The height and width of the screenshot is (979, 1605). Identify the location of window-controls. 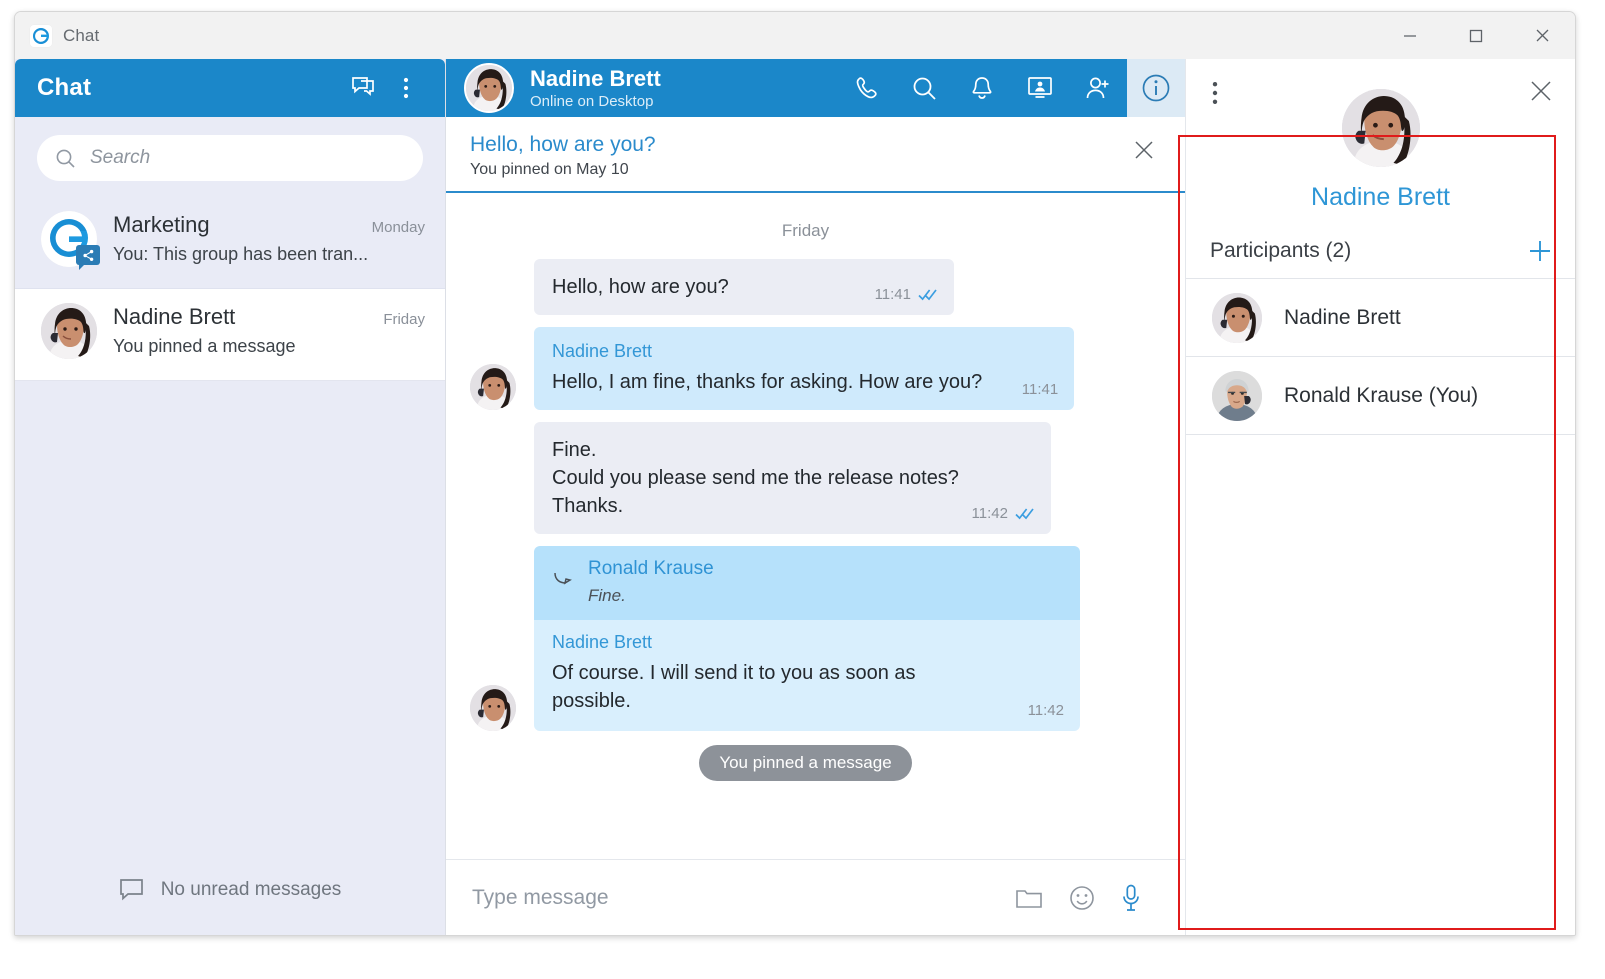
(1476, 35).